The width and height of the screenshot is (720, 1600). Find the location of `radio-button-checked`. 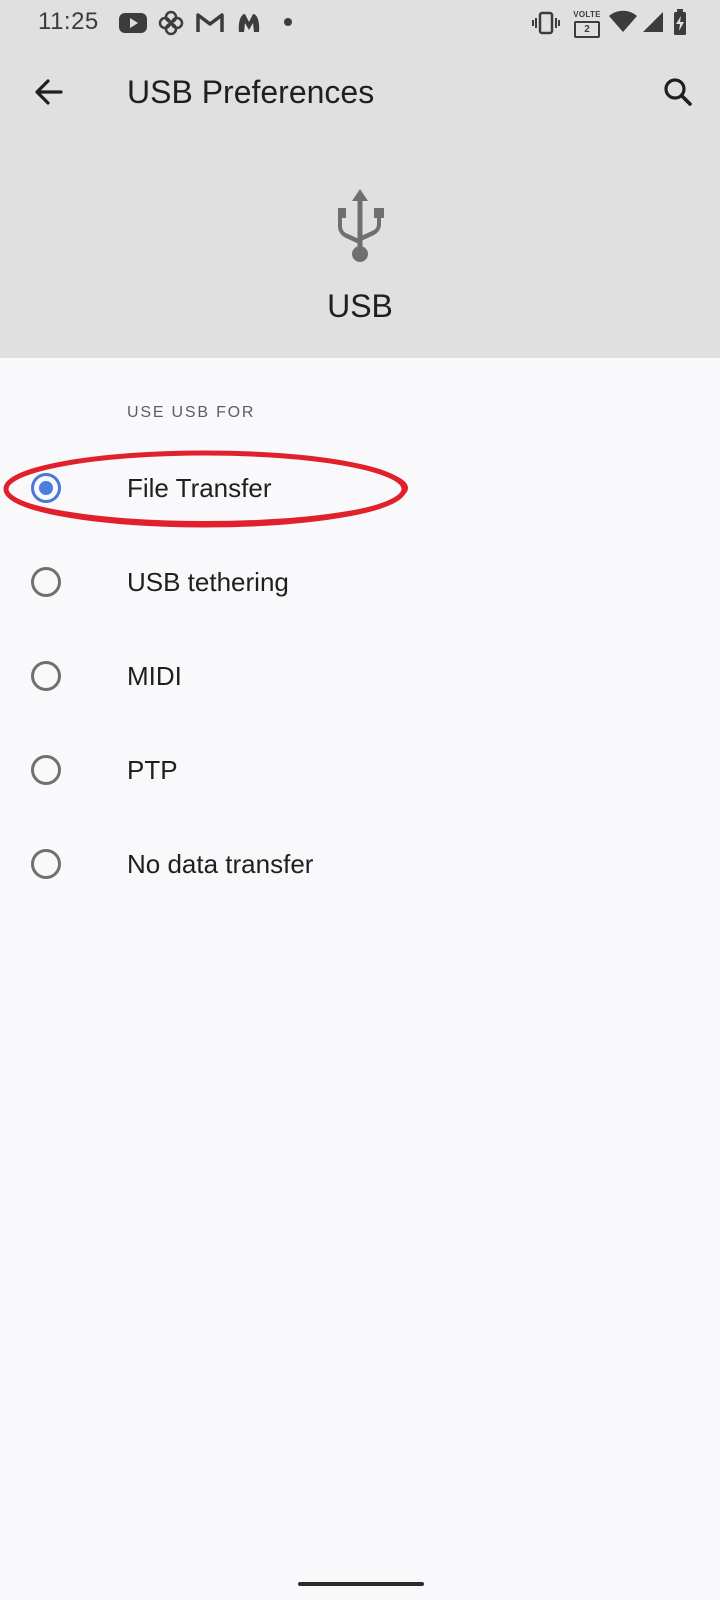

radio-button-checked is located at coordinates (46, 488).